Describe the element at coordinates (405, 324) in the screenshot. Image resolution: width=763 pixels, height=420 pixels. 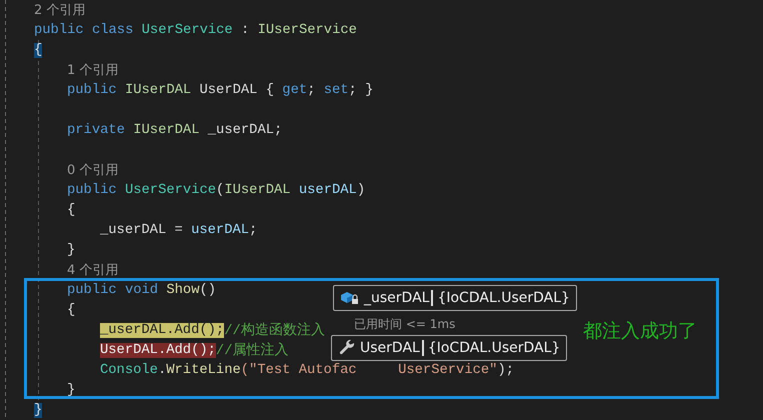
I see `elapsed-time: 已用时间 <= 1ms` at that location.